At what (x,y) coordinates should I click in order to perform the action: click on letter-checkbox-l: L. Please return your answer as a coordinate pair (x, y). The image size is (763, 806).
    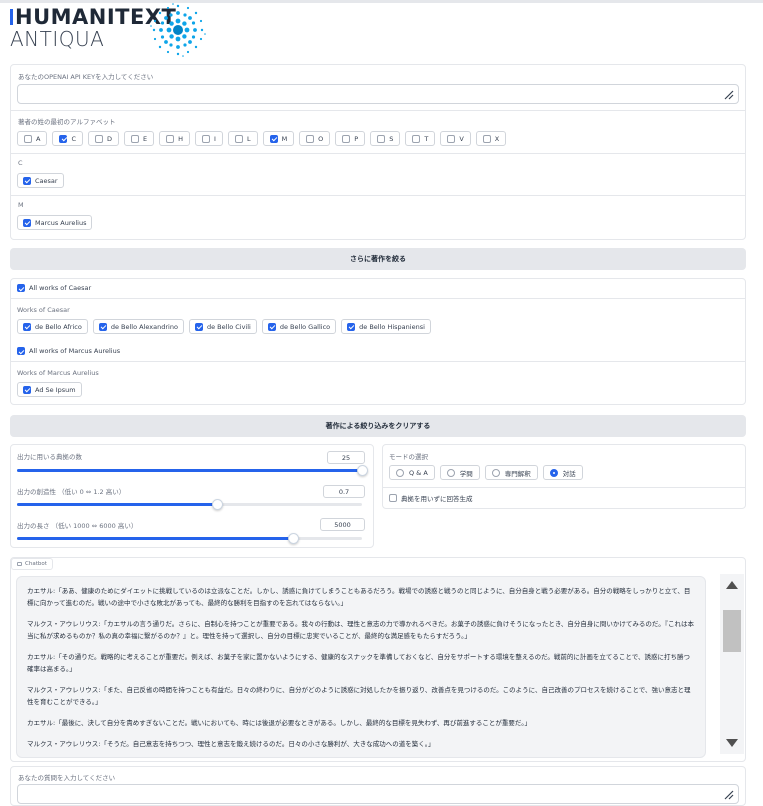
    Looking at the image, I should click on (242, 138).